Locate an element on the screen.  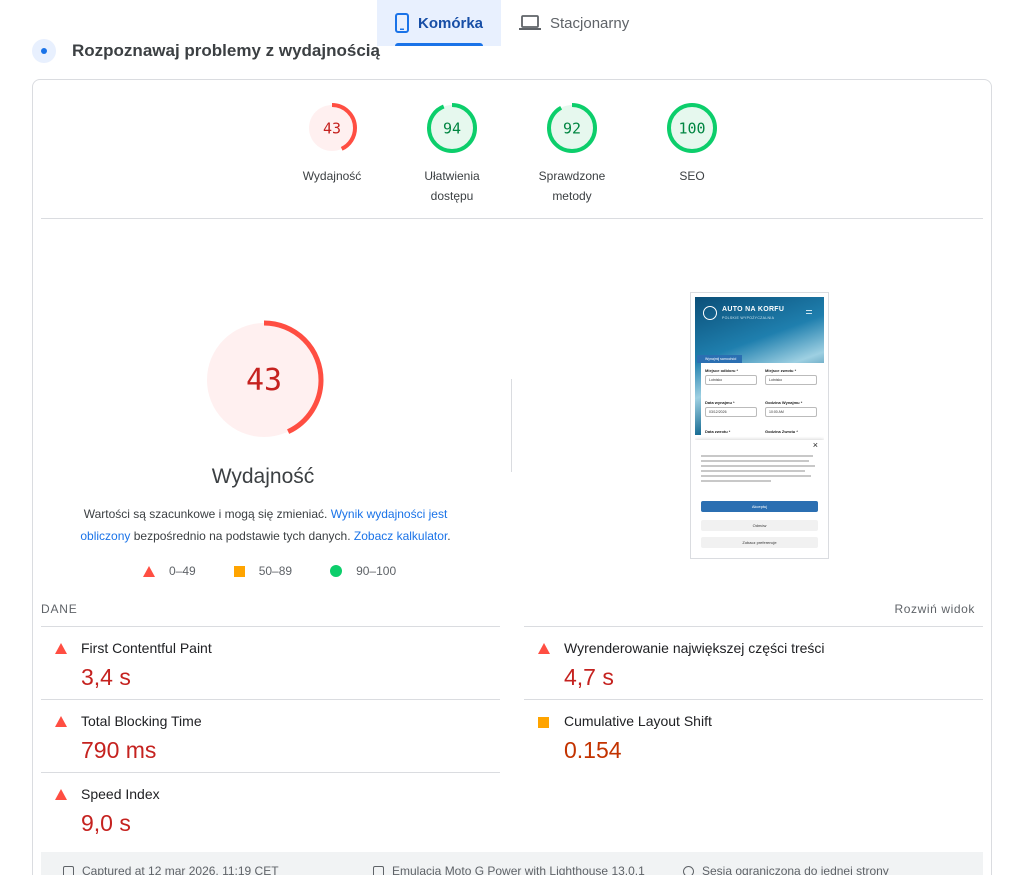
gauge-seo: 100 SEO is located at coordinates (692, 144).